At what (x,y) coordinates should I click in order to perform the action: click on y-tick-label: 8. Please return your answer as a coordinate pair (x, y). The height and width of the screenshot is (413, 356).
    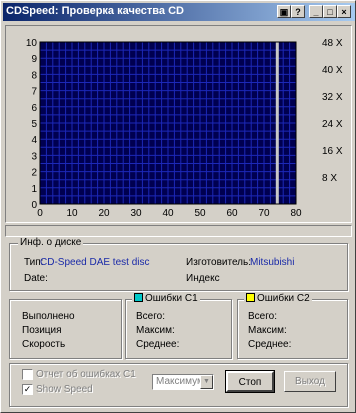
    Looking at the image, I should click on (34, 75).